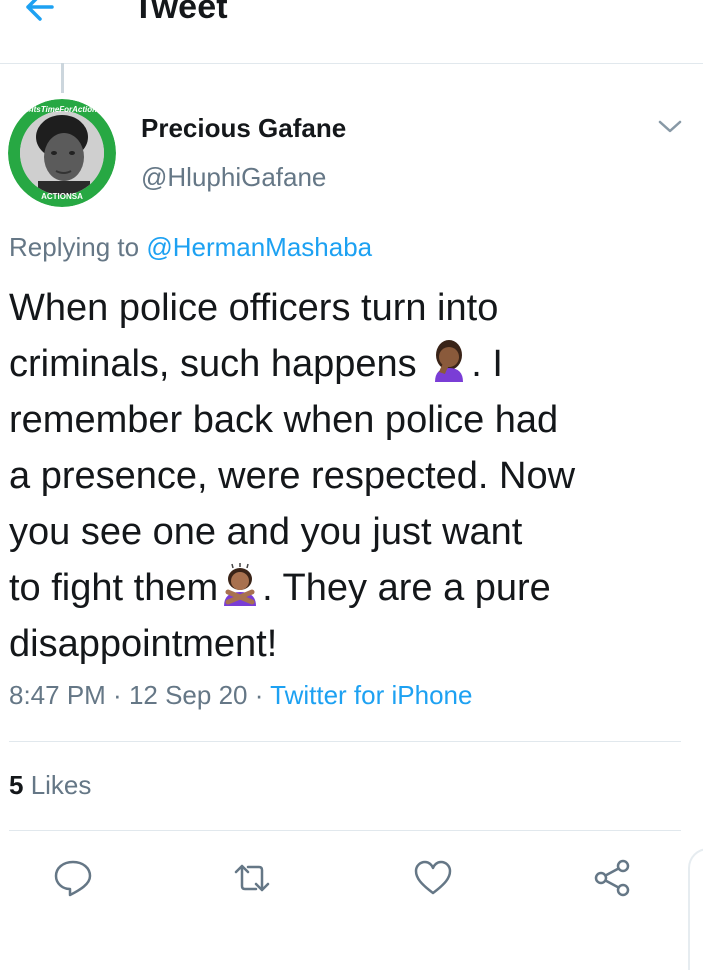  Describe the element at coordinates (240, 584) in the screenshot. I see `no-gesture-emoji` at that location.